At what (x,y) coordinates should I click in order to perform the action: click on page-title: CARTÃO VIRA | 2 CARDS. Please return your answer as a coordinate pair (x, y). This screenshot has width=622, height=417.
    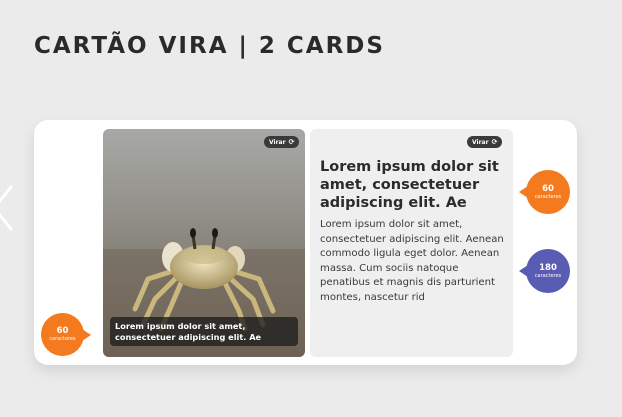
    Looking at the image, I should click on (209, 46).